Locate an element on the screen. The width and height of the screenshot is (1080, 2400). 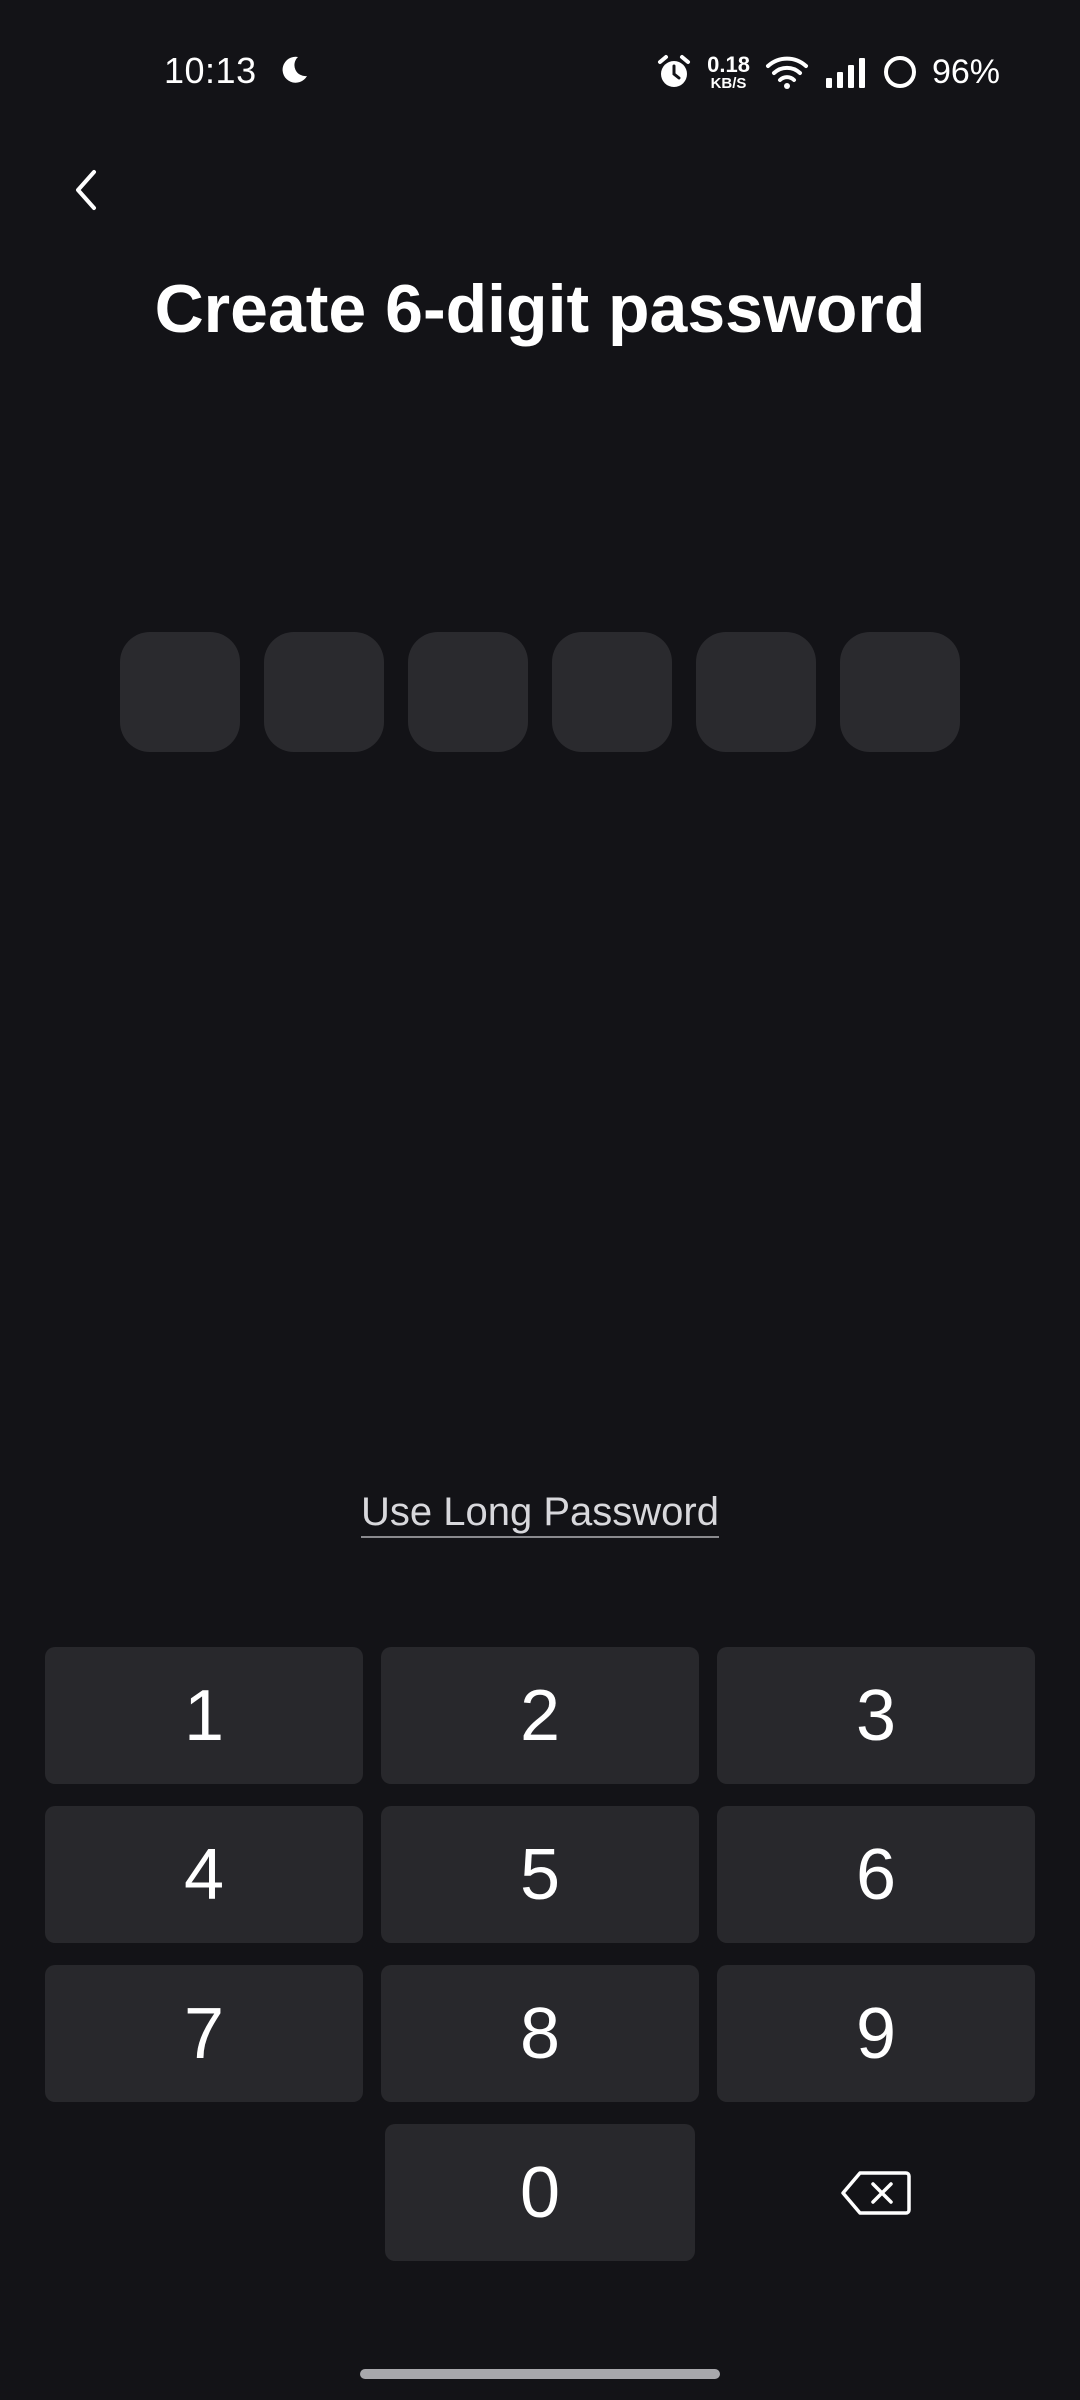
network-speed-value: 0.18 is located at coordinates (728, 64).